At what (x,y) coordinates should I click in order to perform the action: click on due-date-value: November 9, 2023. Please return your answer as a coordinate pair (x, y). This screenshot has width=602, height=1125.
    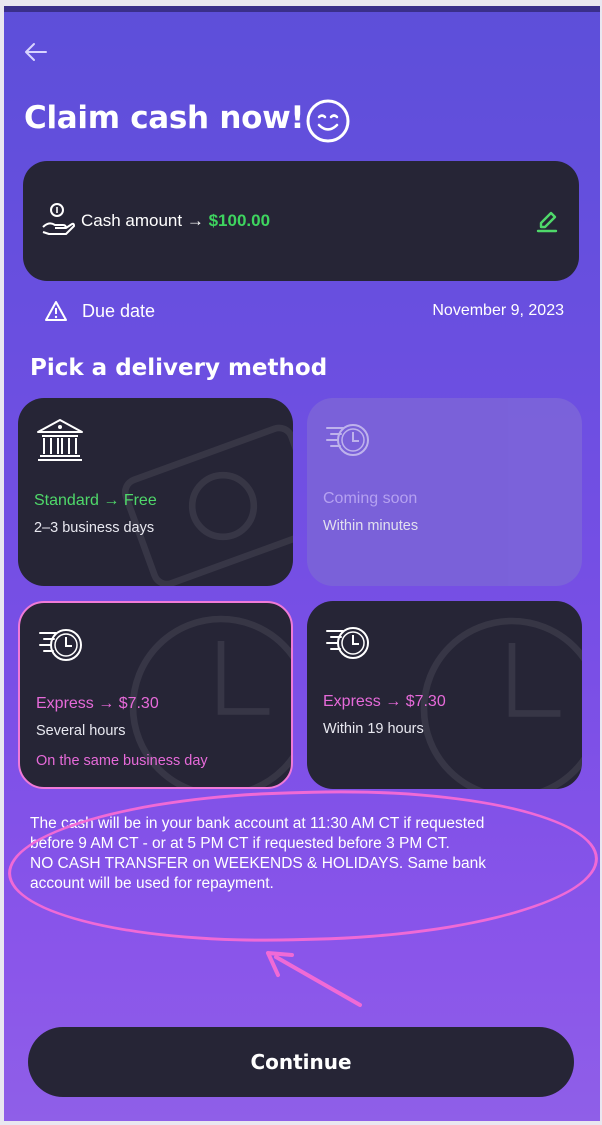
    Looking at the image, I should click on (498, 310).